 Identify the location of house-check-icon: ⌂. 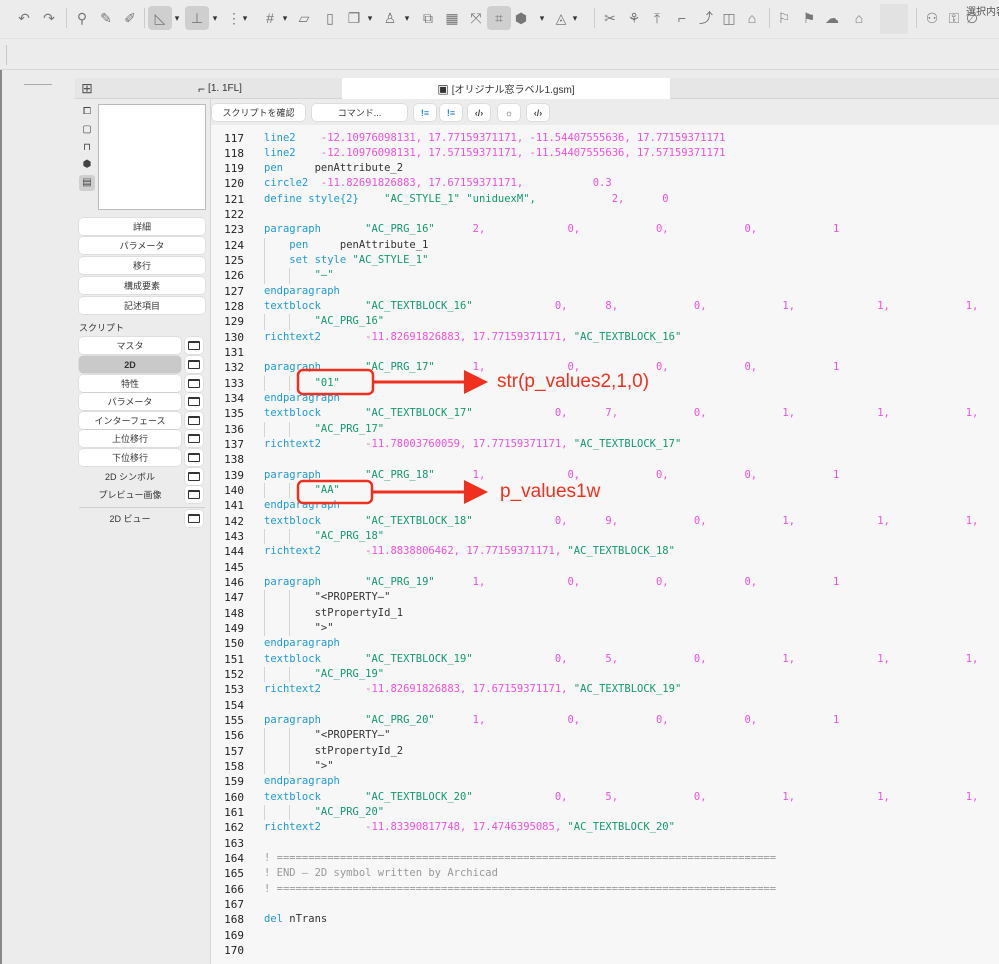
(859, 18).